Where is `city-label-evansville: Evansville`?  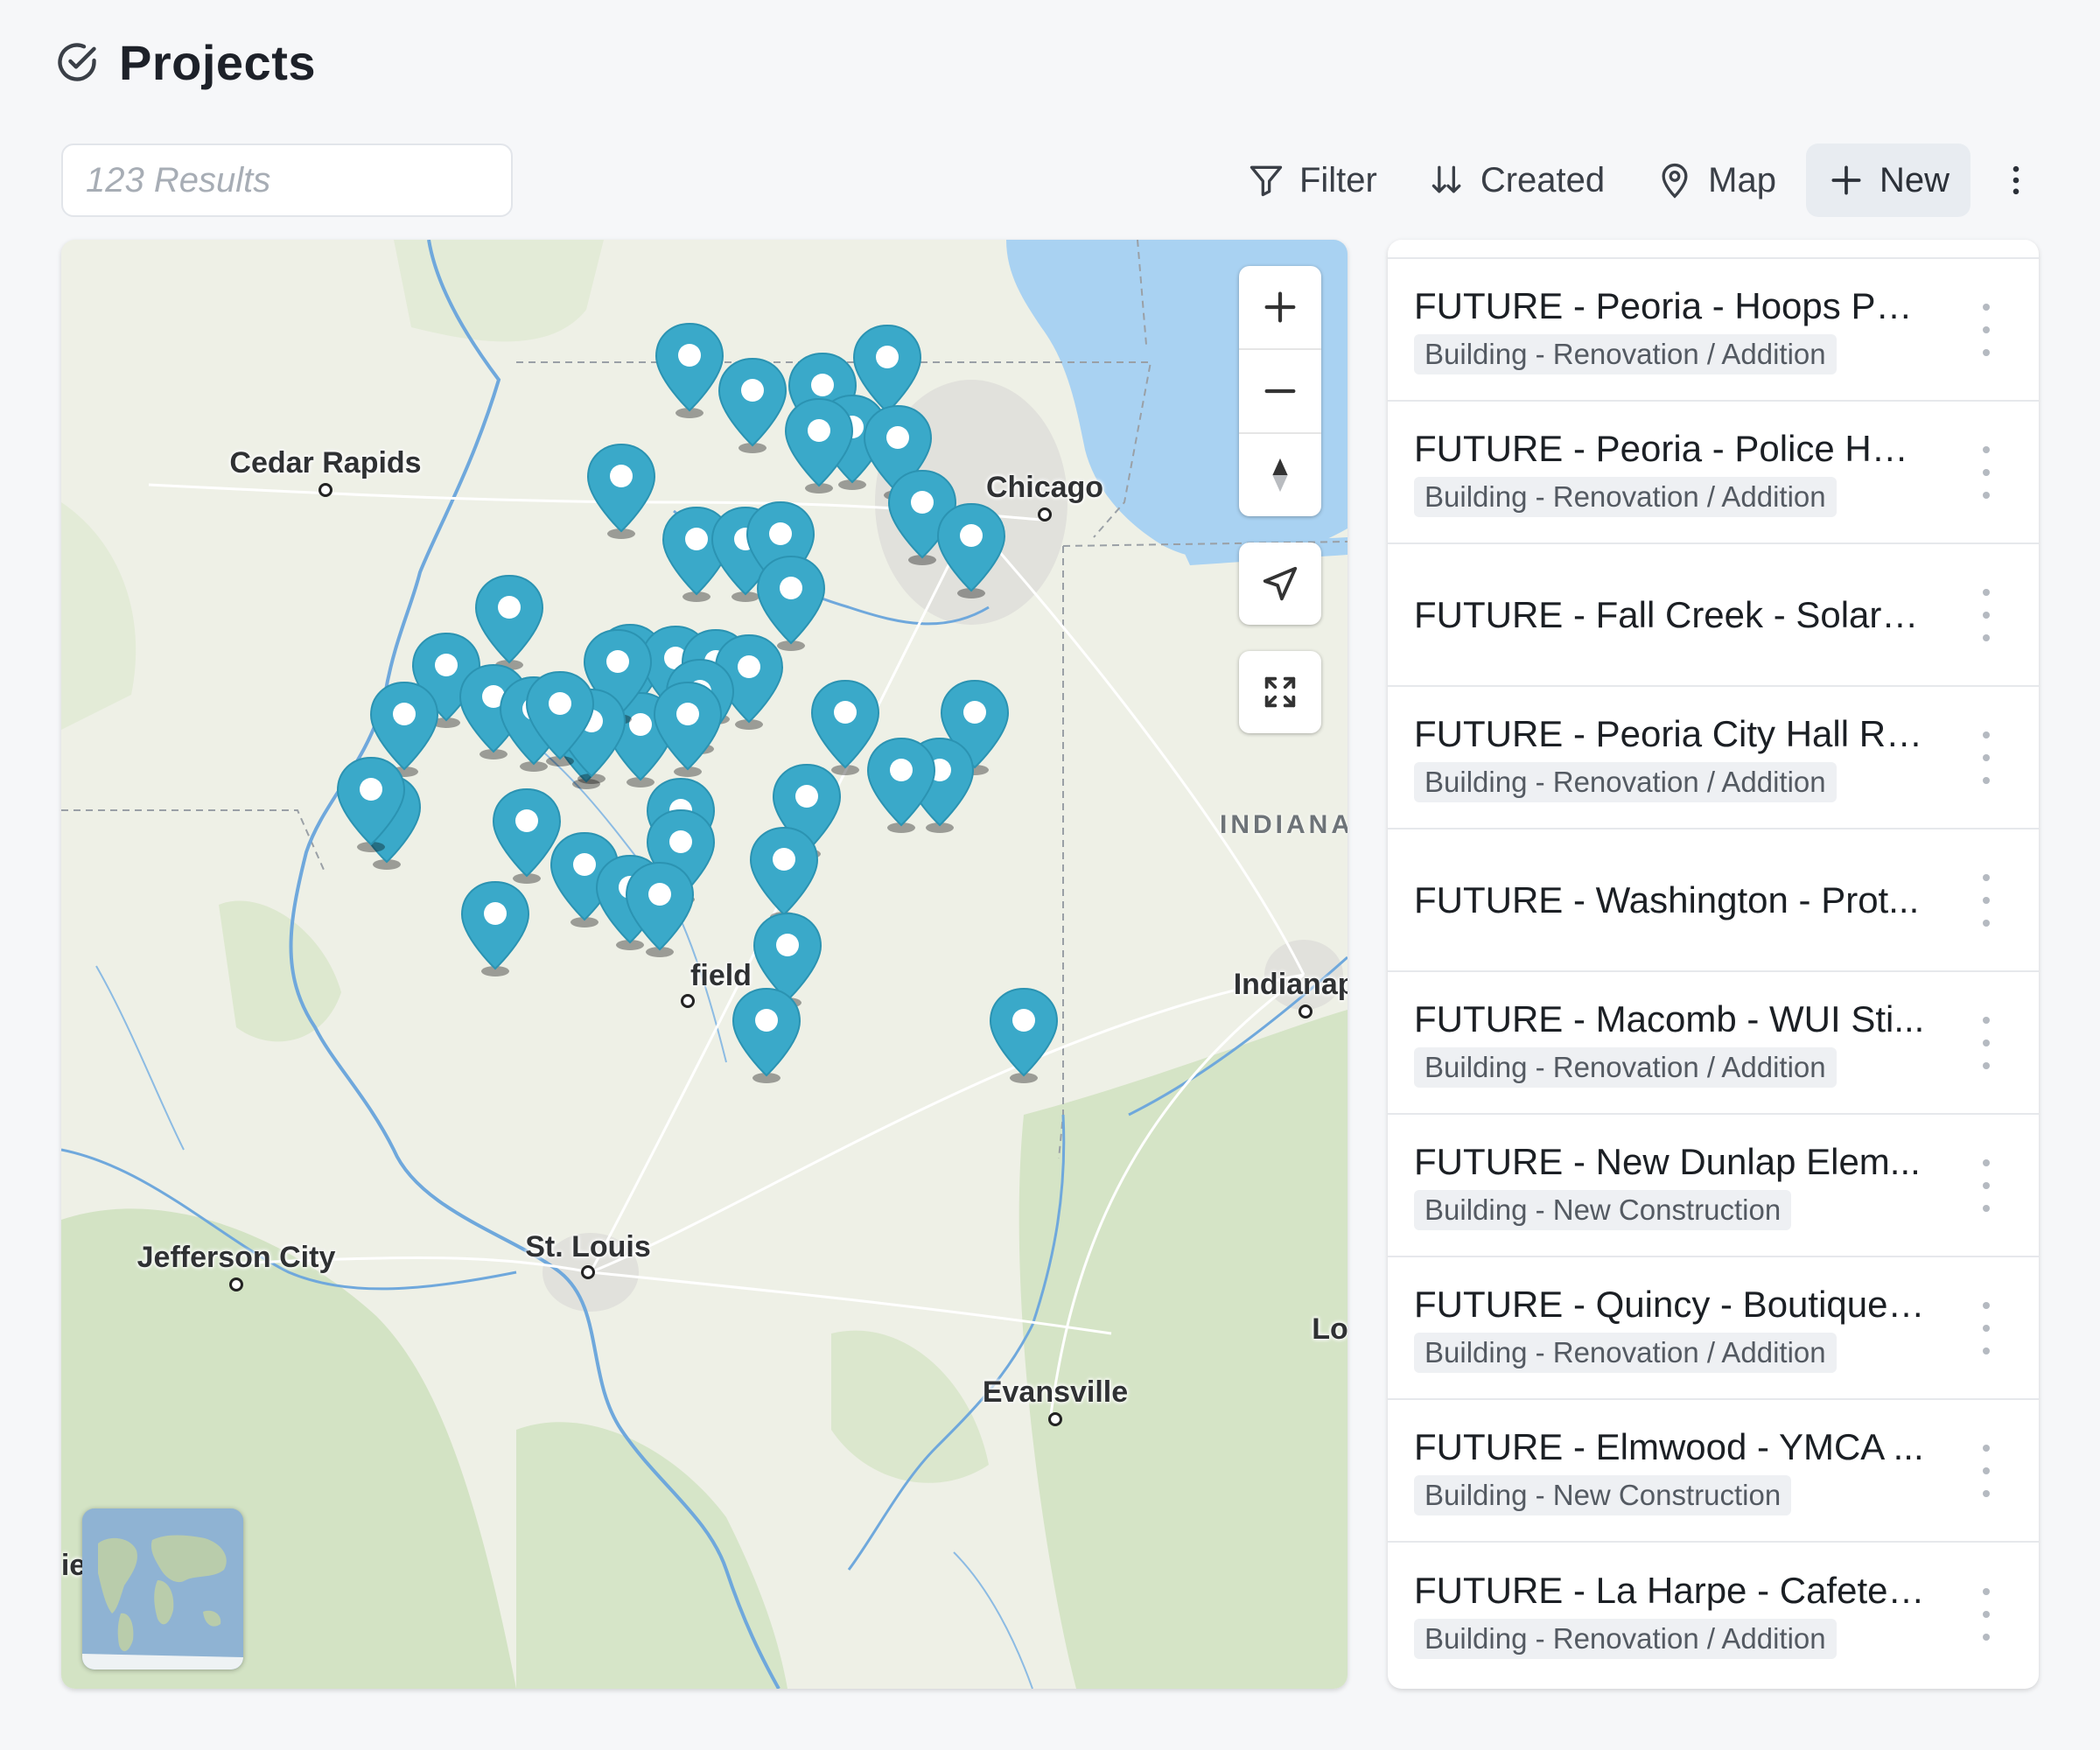 city-label-evansville: Evansville is located at coordinates (1055, 1392).